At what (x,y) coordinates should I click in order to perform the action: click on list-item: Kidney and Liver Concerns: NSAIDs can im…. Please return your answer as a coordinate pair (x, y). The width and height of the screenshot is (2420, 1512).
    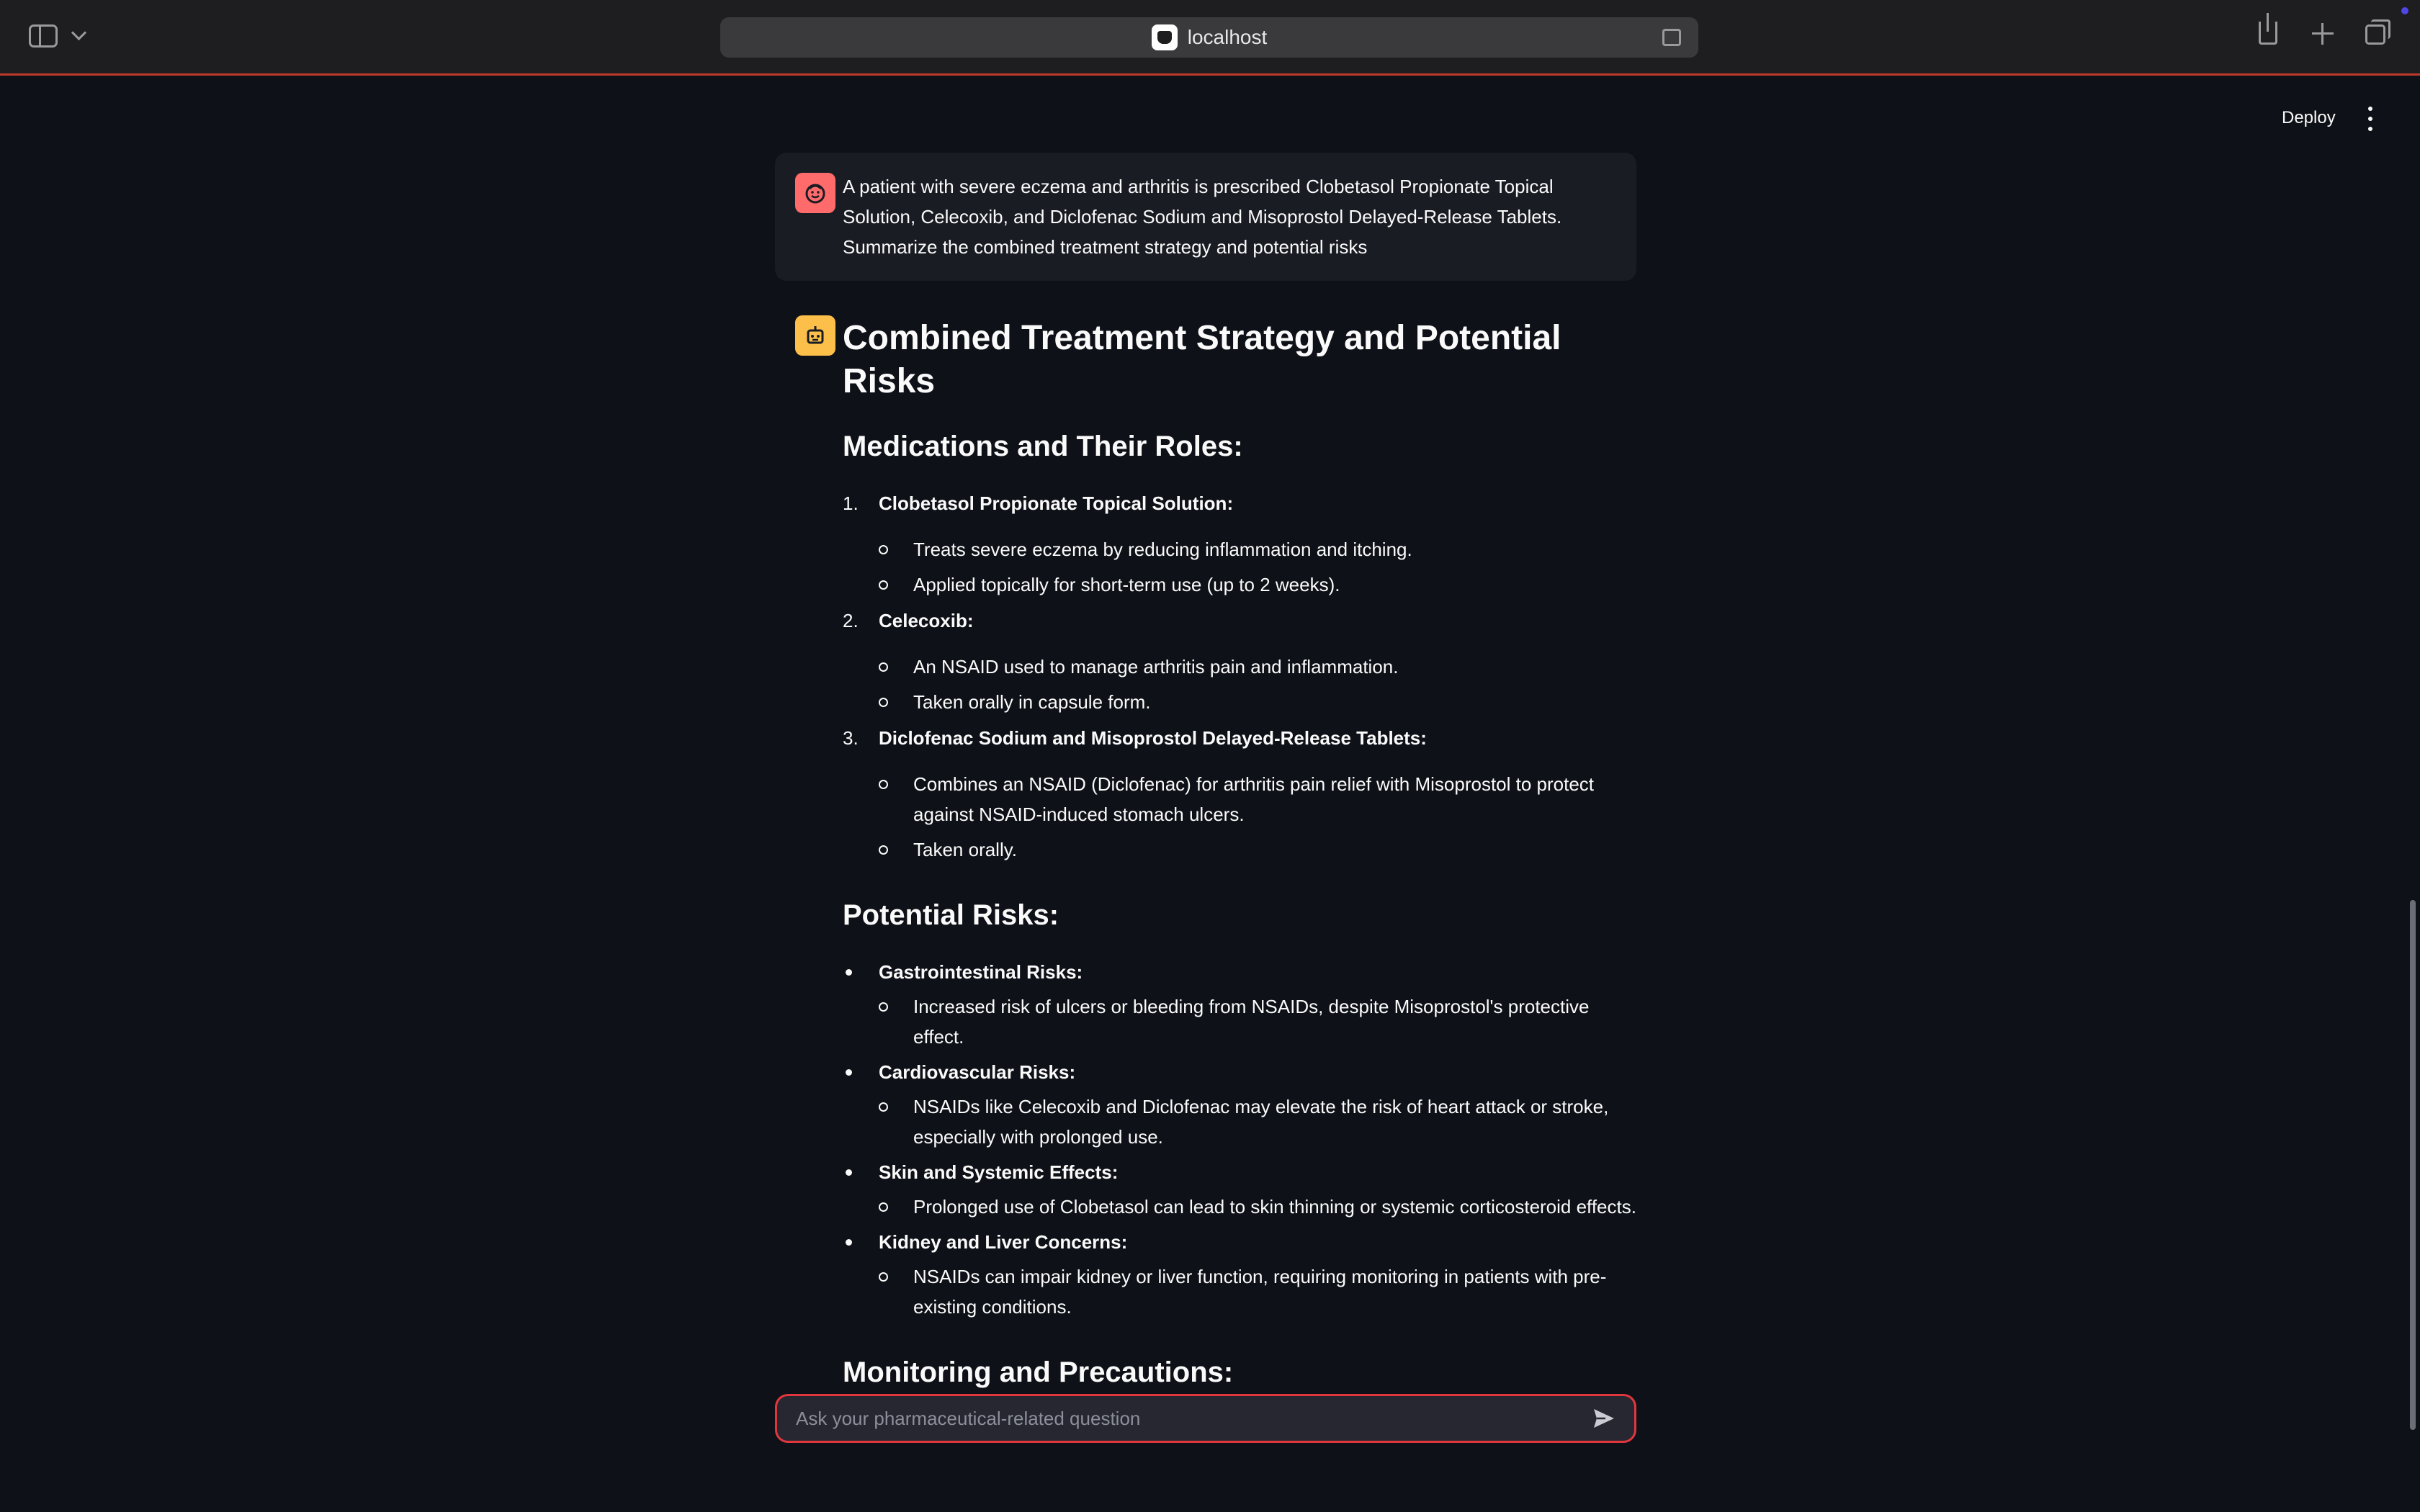
    Looking at the image, I should click on (1239, 1274).